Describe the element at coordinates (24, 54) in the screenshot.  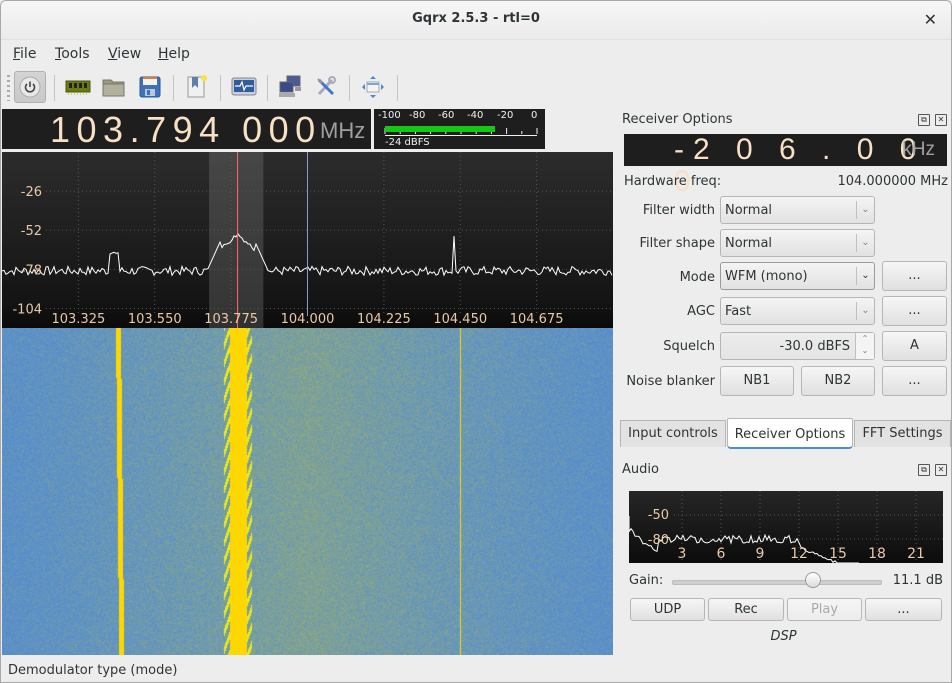
I see `menu-file: File` at that location.